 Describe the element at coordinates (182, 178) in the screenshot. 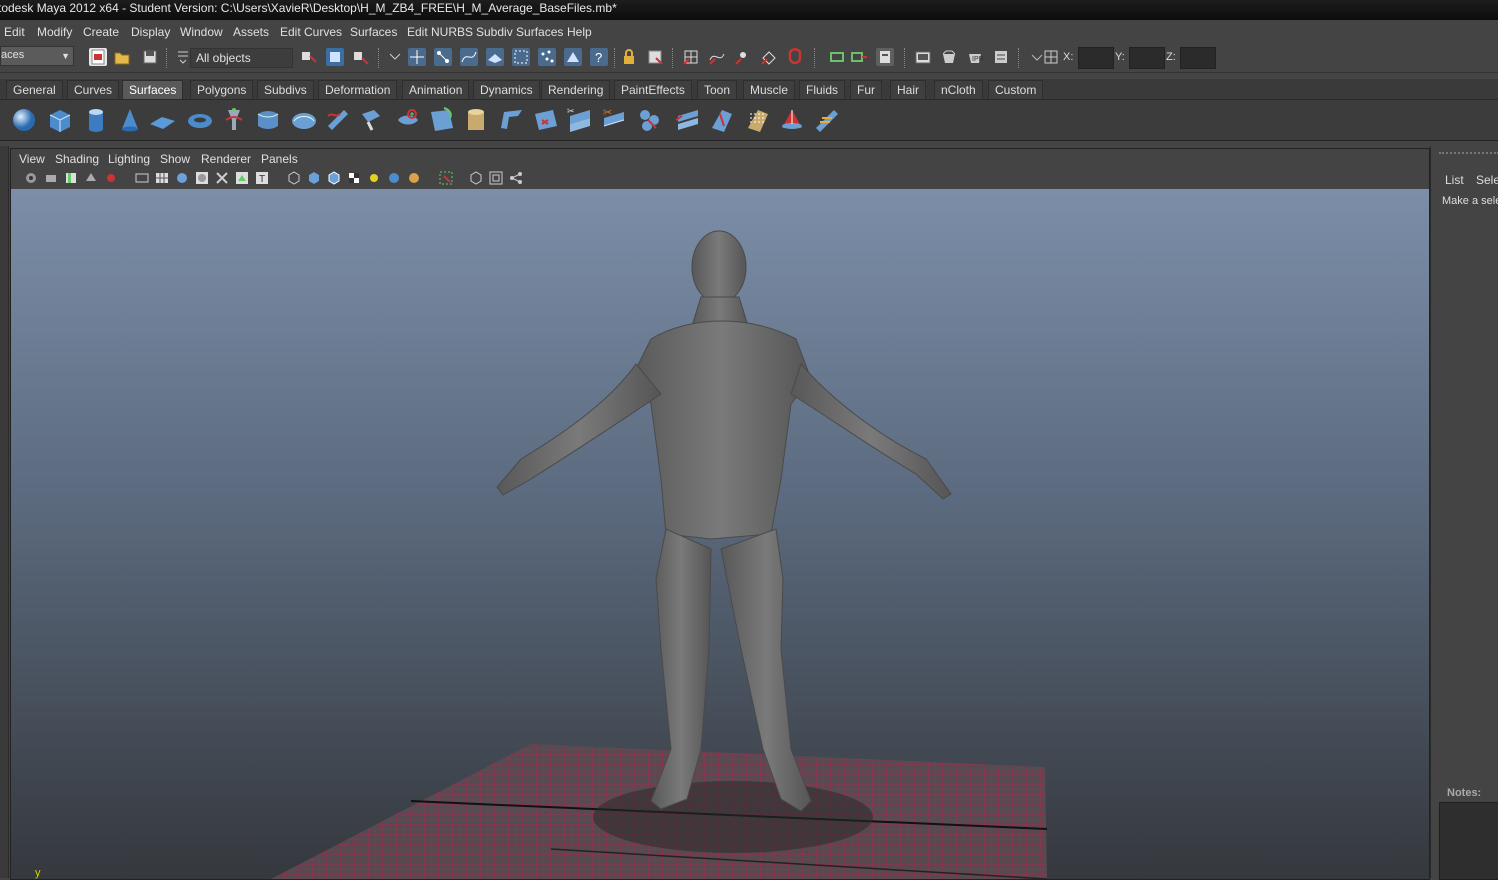

I see `smooth-shade-icon` at that location.